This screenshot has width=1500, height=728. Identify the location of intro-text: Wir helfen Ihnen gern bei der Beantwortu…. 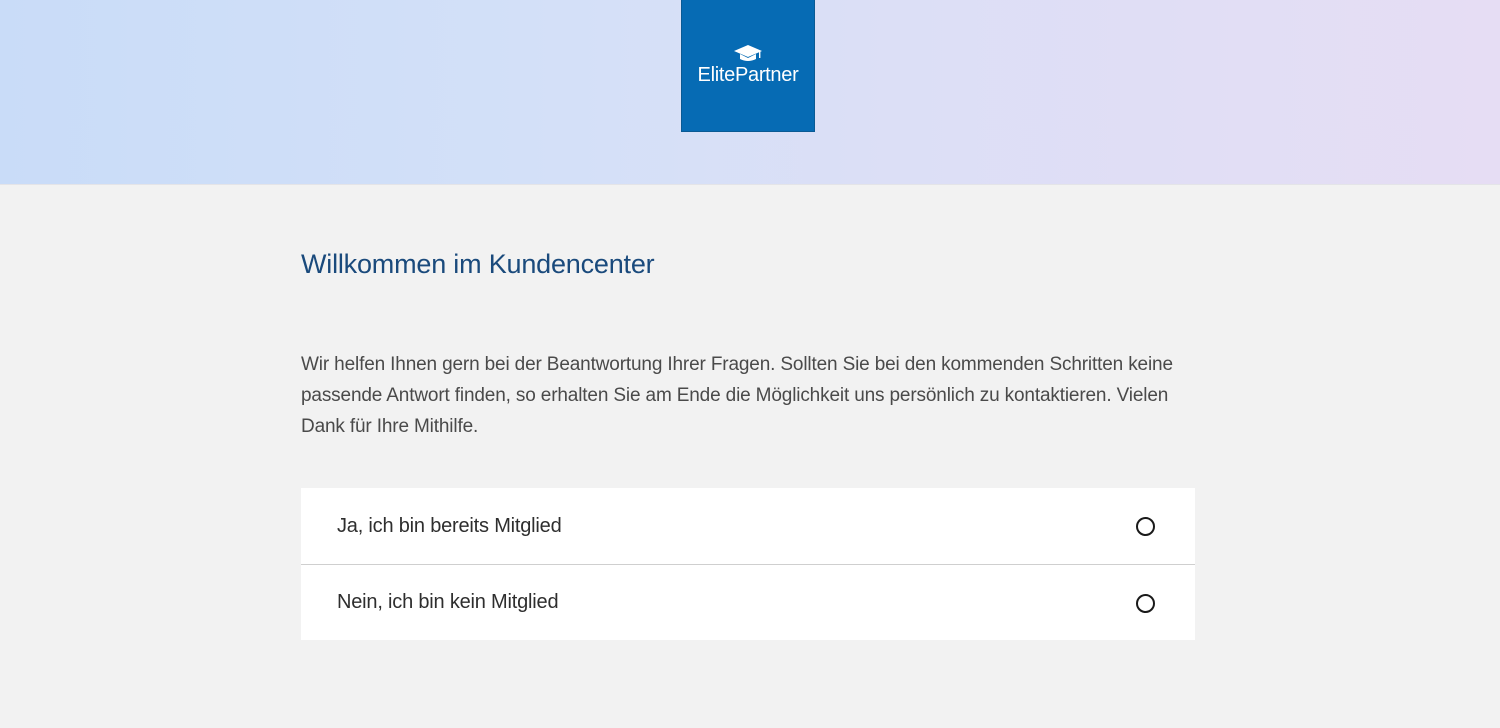
(737, 395).